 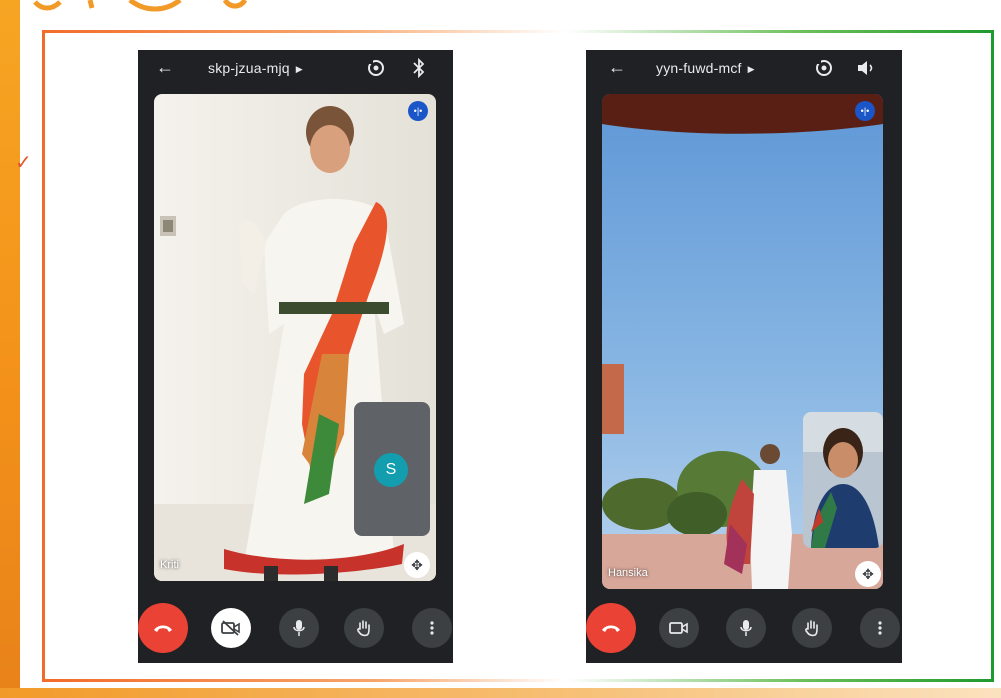 What do you see at coordinates (249, 68) in the screenshot?
I see `meeting-code-text: skp-jzua-mjq` at bounding box center [249, 68].